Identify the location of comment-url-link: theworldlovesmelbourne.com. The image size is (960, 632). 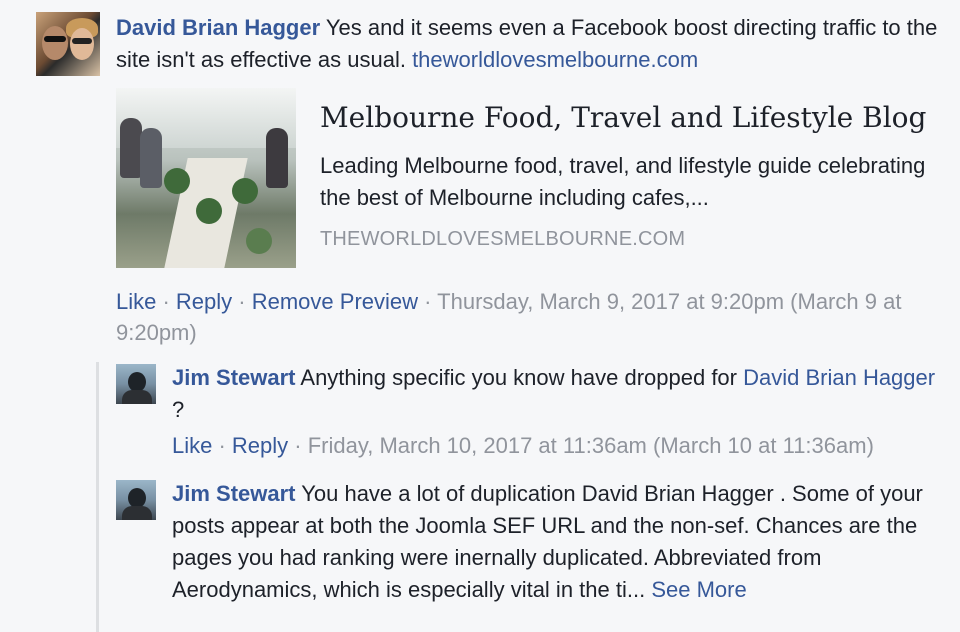
(555, 59).